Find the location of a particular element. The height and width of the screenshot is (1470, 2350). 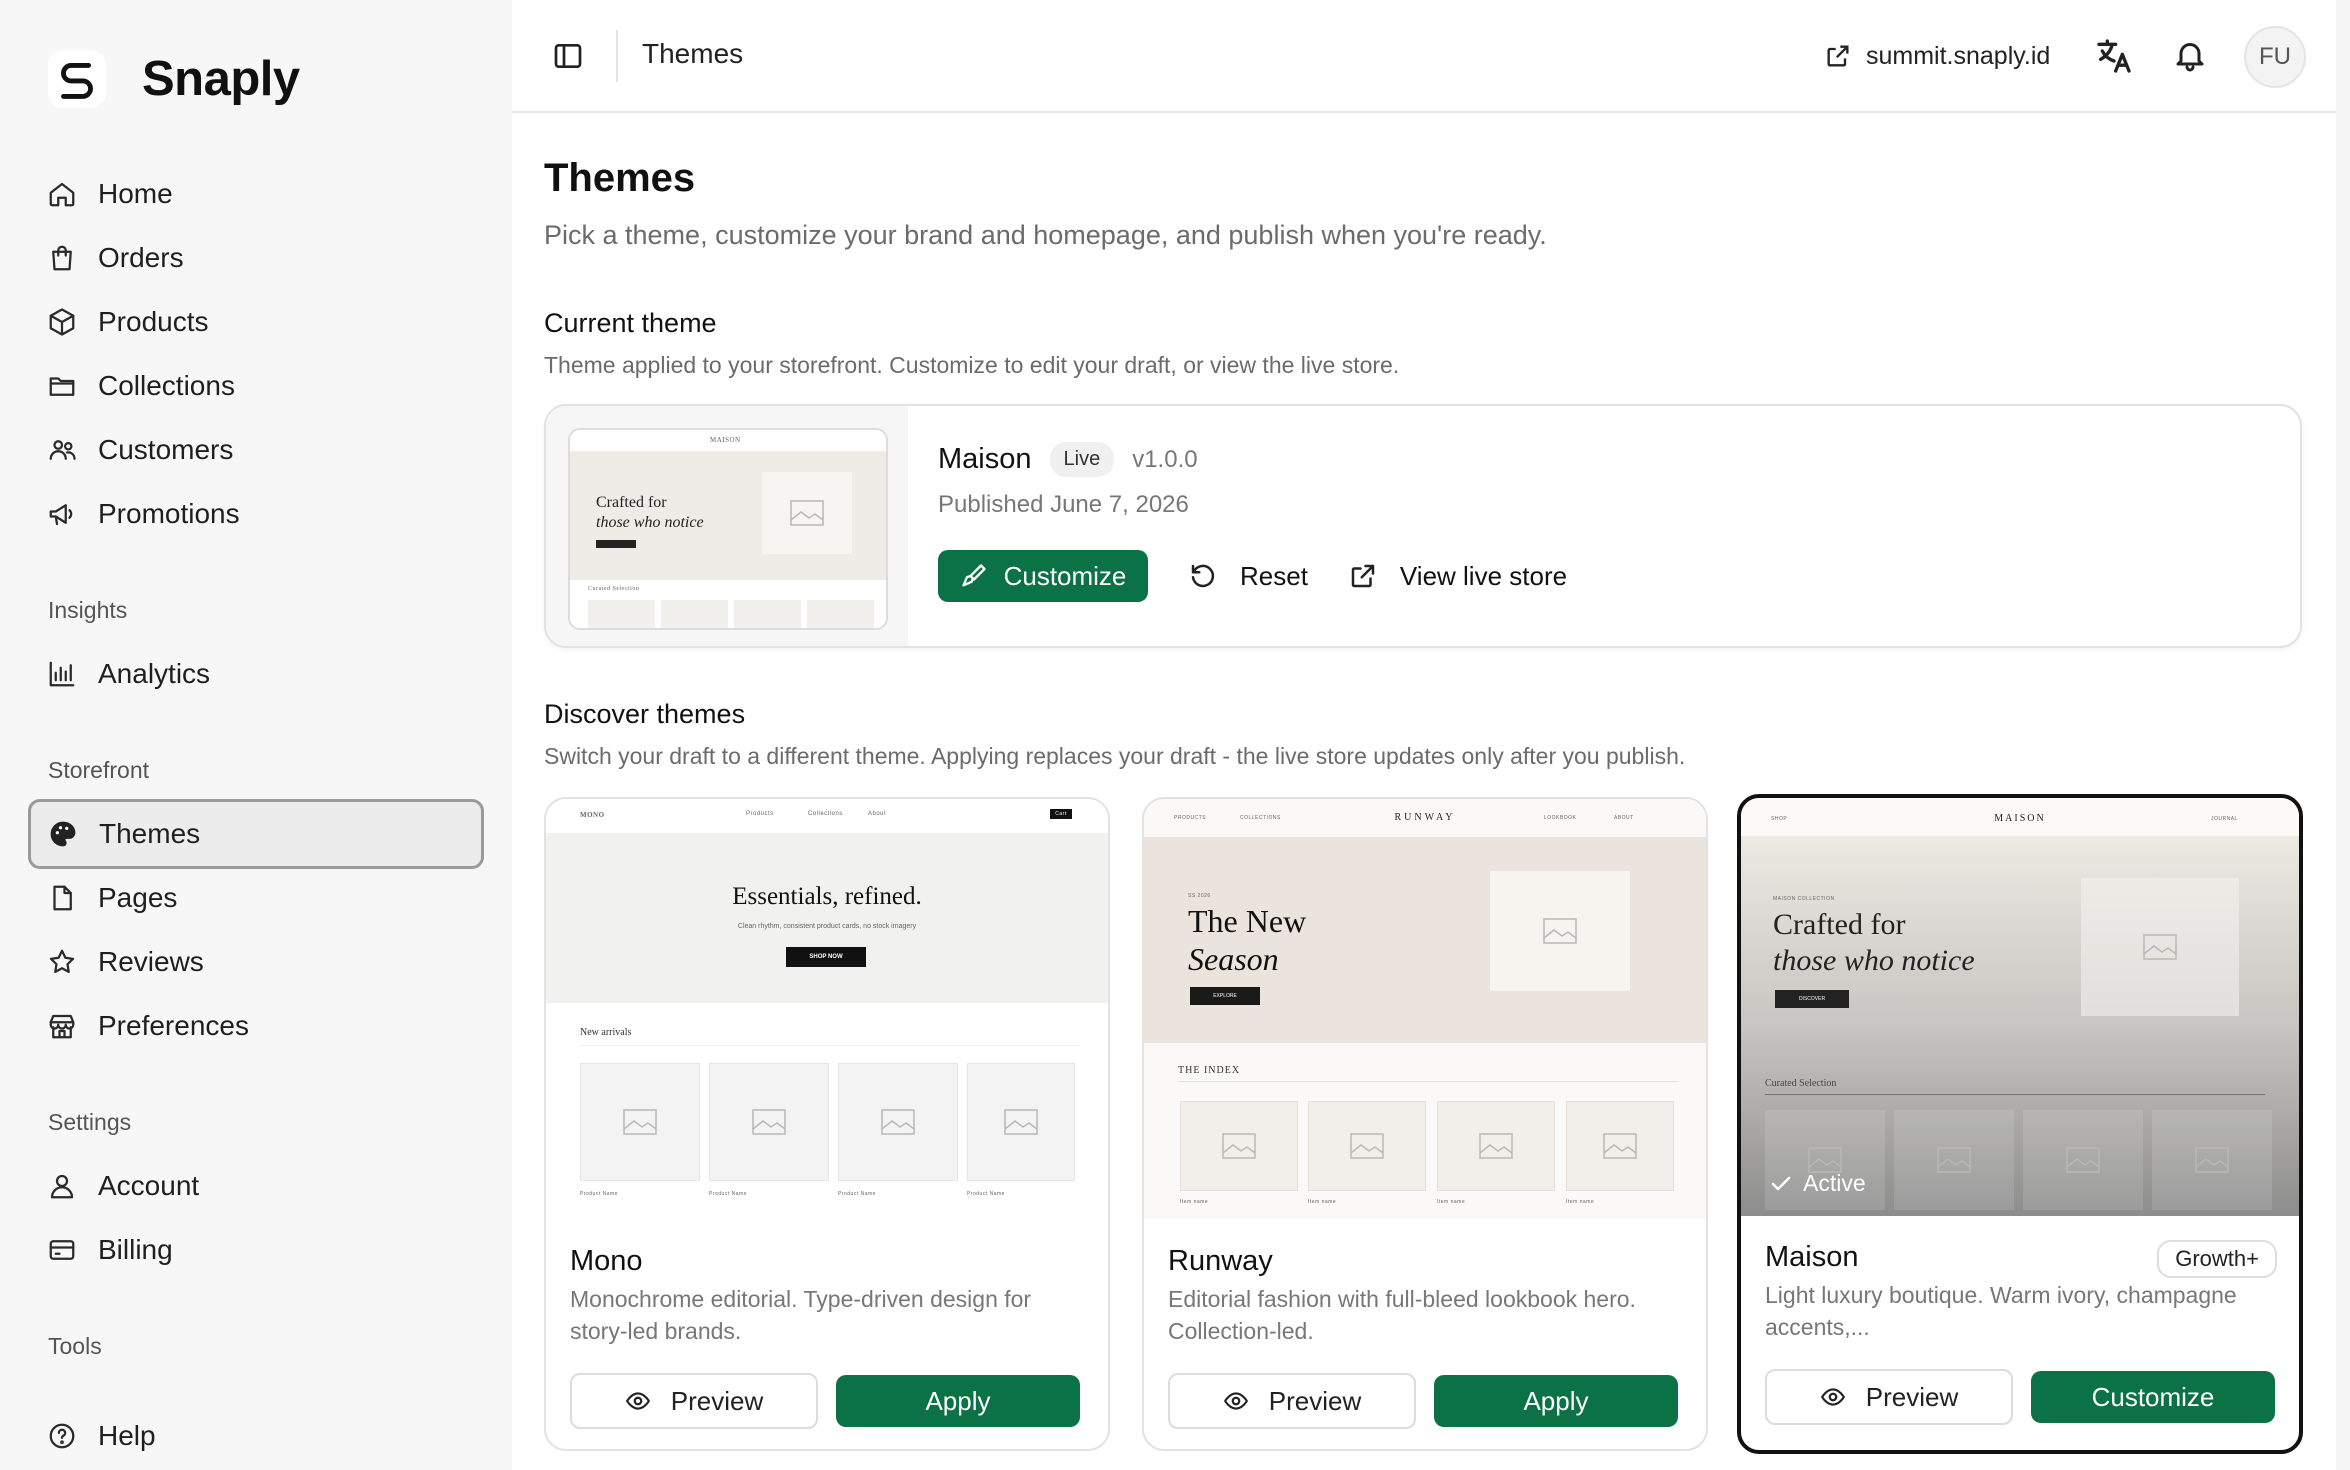

avatar: FU is located at coordinates (2275, 57).